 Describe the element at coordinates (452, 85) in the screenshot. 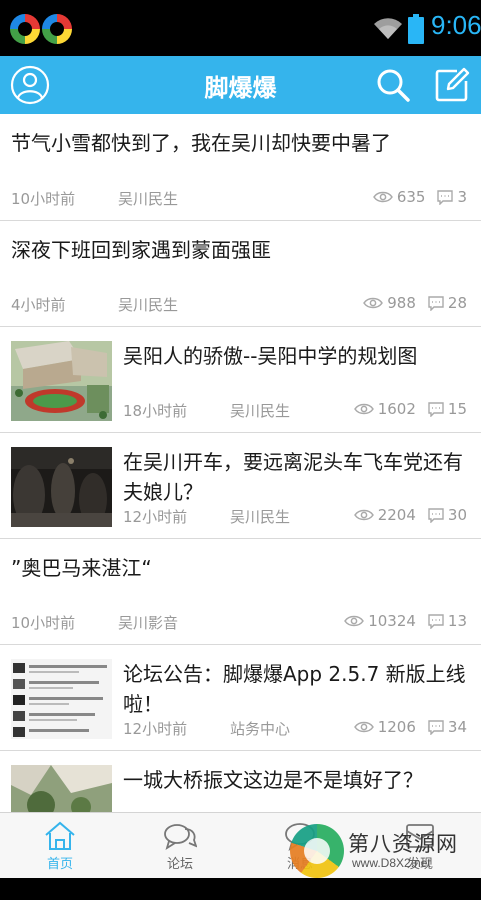

I see `compose-icon` at that location.